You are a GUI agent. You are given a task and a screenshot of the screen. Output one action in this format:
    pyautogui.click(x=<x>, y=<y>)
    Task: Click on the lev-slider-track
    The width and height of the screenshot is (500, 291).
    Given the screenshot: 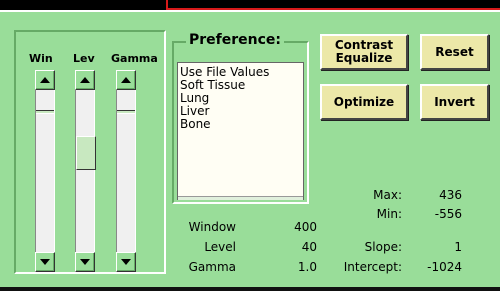 What is the action you would take?
    pyautogui.click(x=85, y=171)
    